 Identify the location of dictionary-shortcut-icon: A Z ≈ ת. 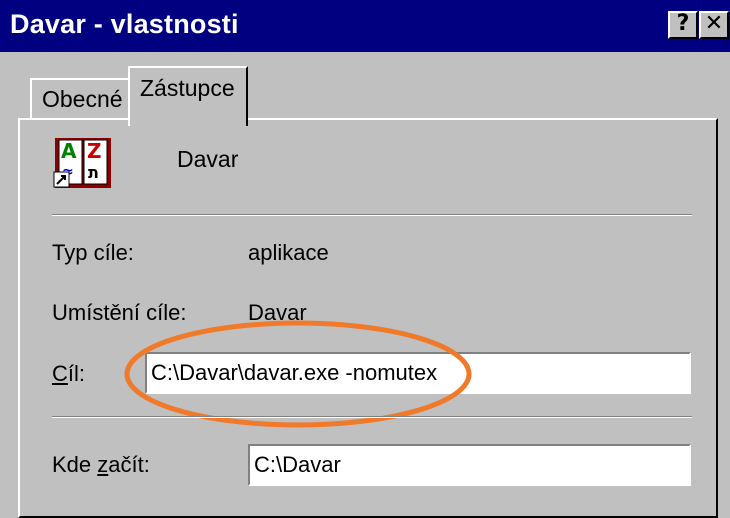
(82, 163).